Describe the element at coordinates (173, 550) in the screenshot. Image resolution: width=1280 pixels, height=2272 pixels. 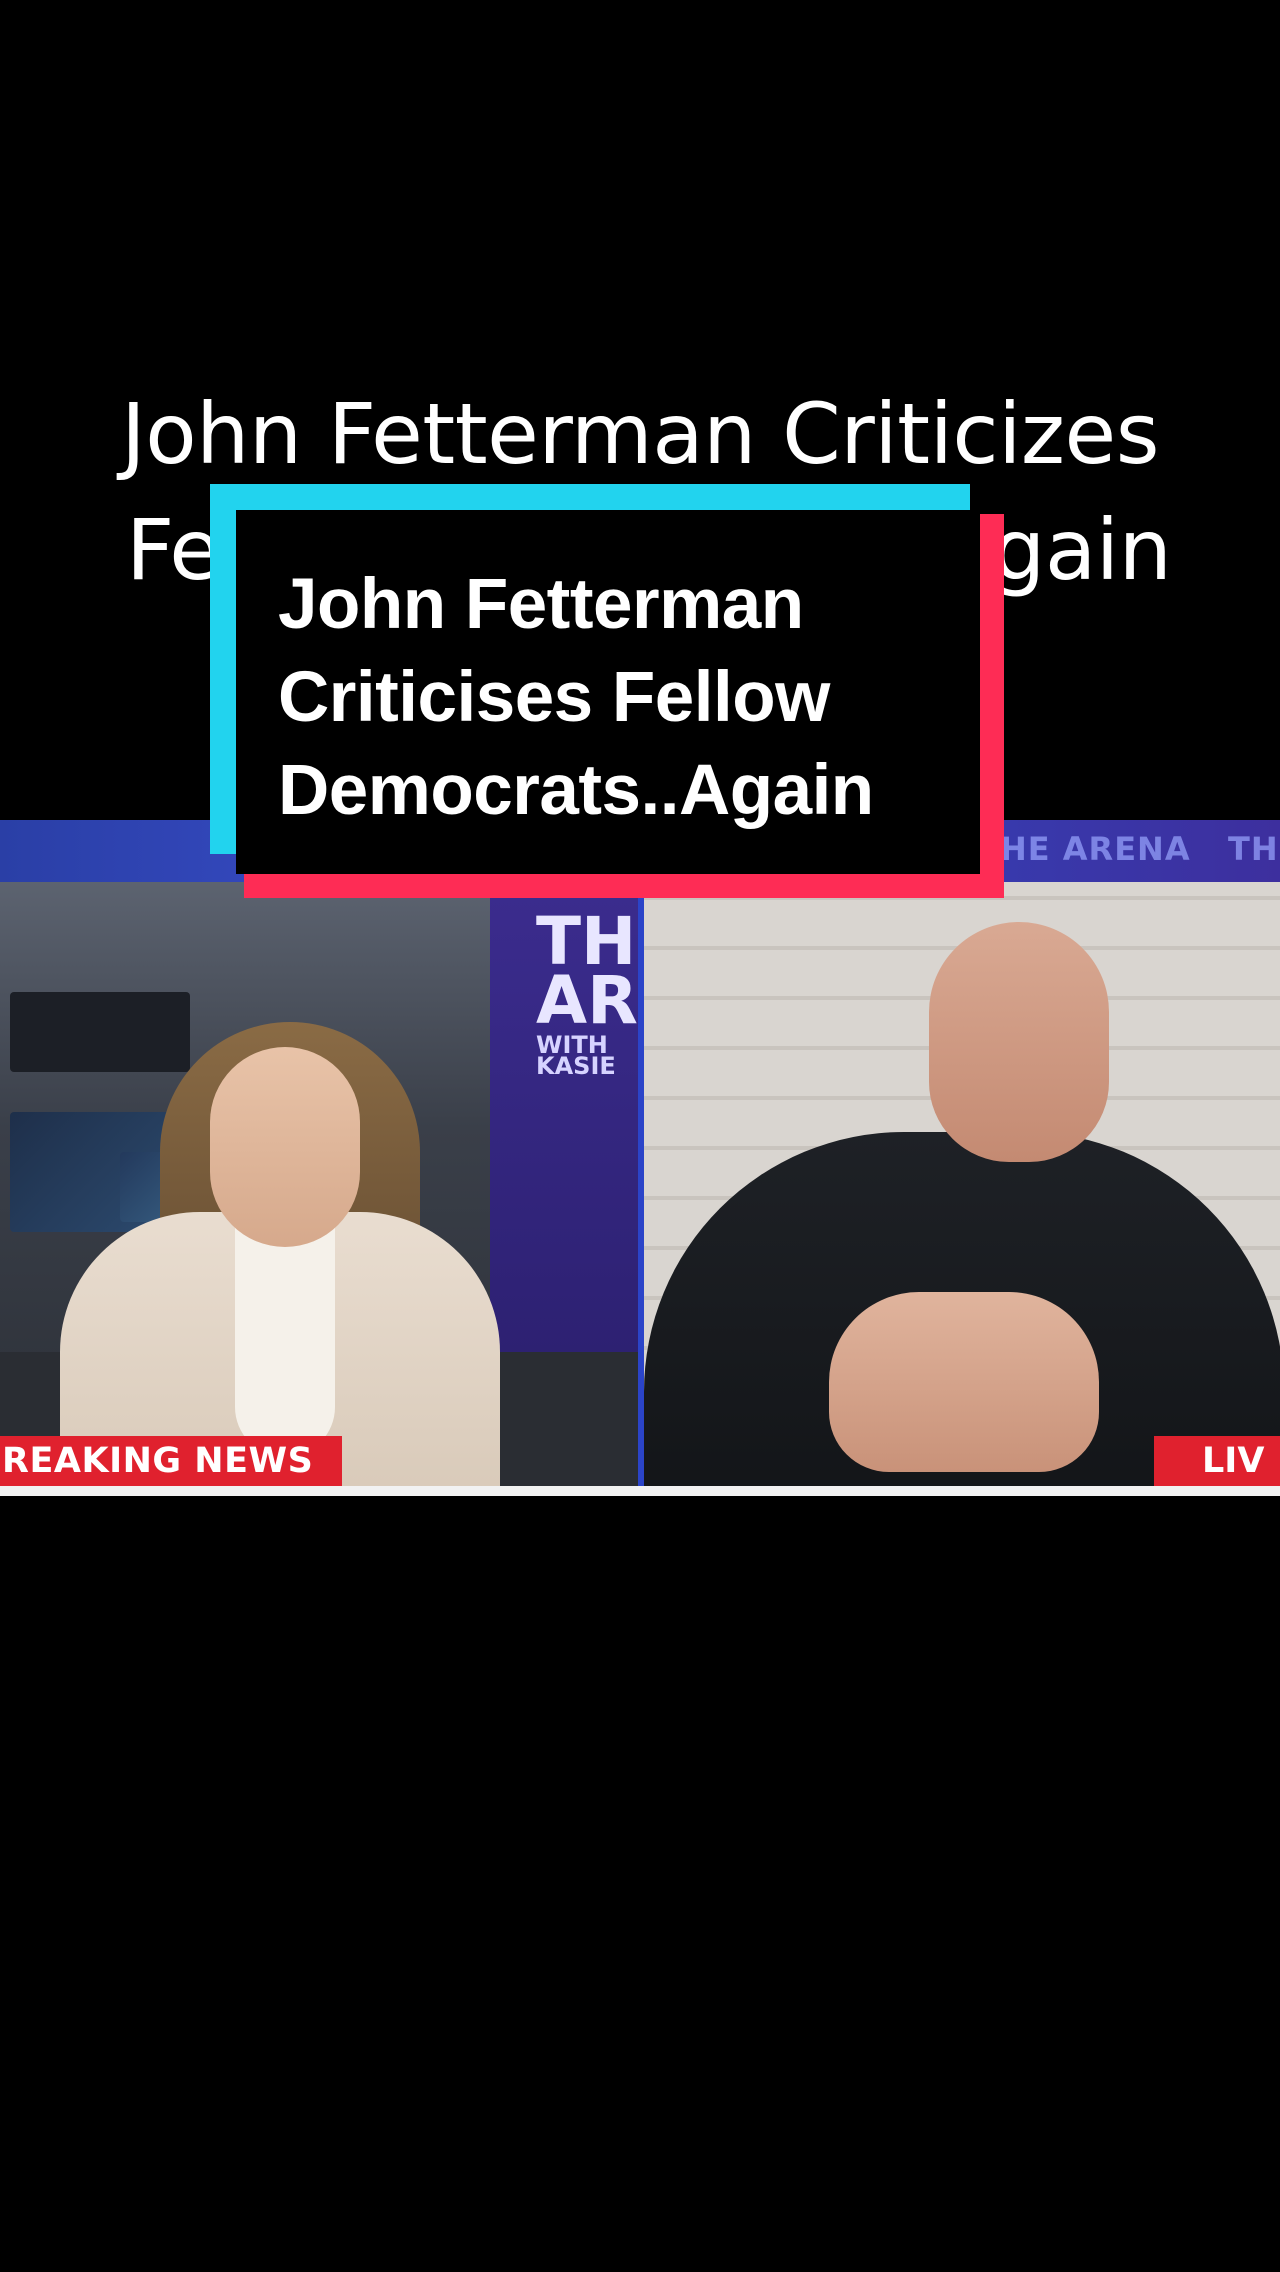
I see `background-headline-line2-left: Fe` at that location.